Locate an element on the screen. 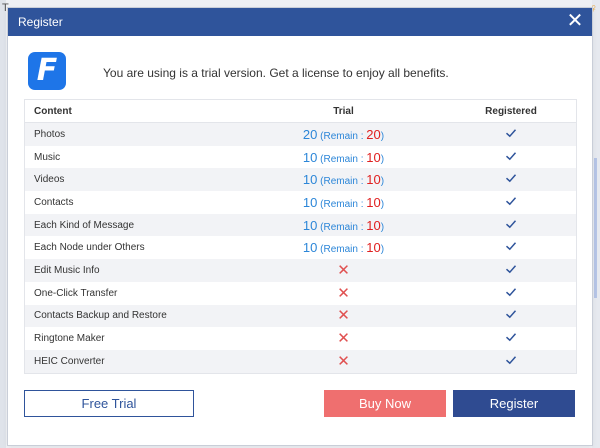  table-row: Photos 20 (Remain : 20) is located at coordinates (300, 134).